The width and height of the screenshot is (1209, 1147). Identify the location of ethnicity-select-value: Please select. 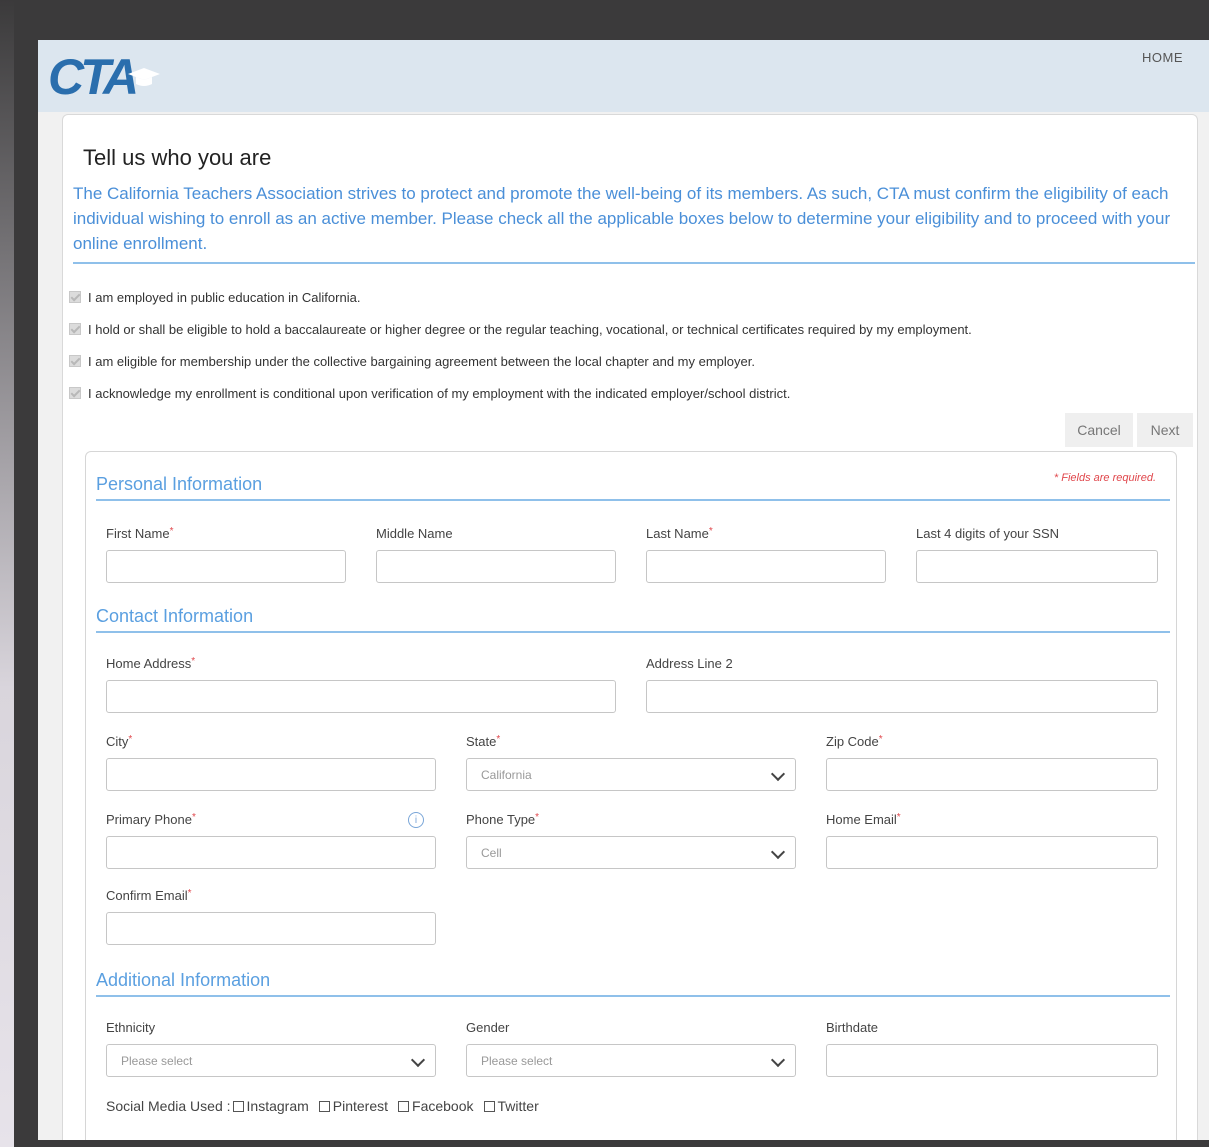
(157, 1060).